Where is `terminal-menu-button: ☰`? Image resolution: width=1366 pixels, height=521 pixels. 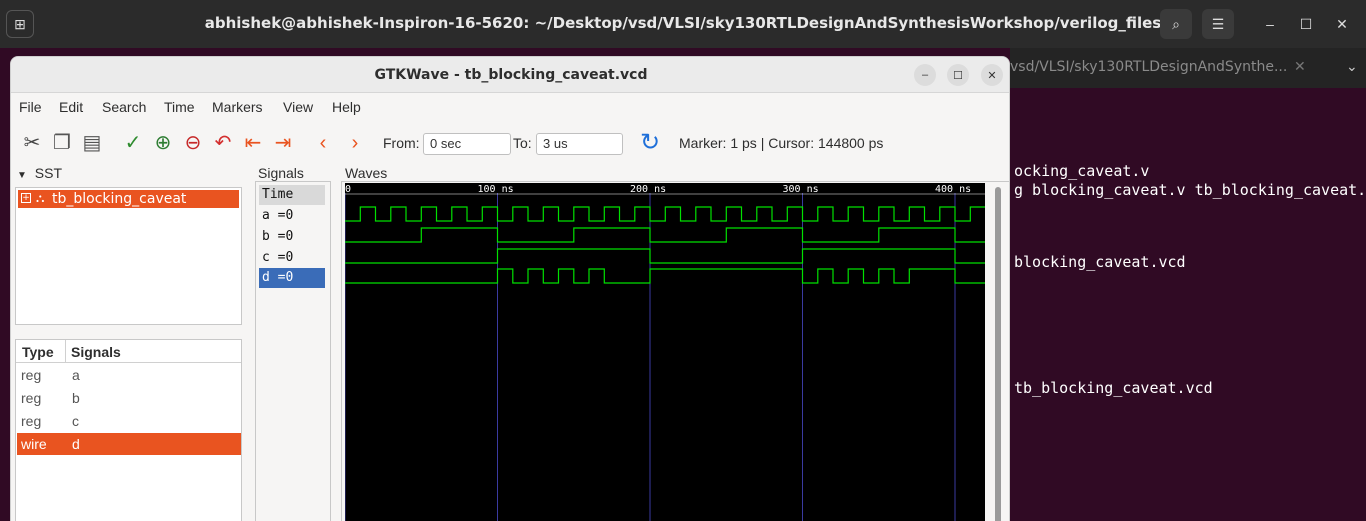 terminal-menu-button: ☰ is located at coordinates (1218, 24).